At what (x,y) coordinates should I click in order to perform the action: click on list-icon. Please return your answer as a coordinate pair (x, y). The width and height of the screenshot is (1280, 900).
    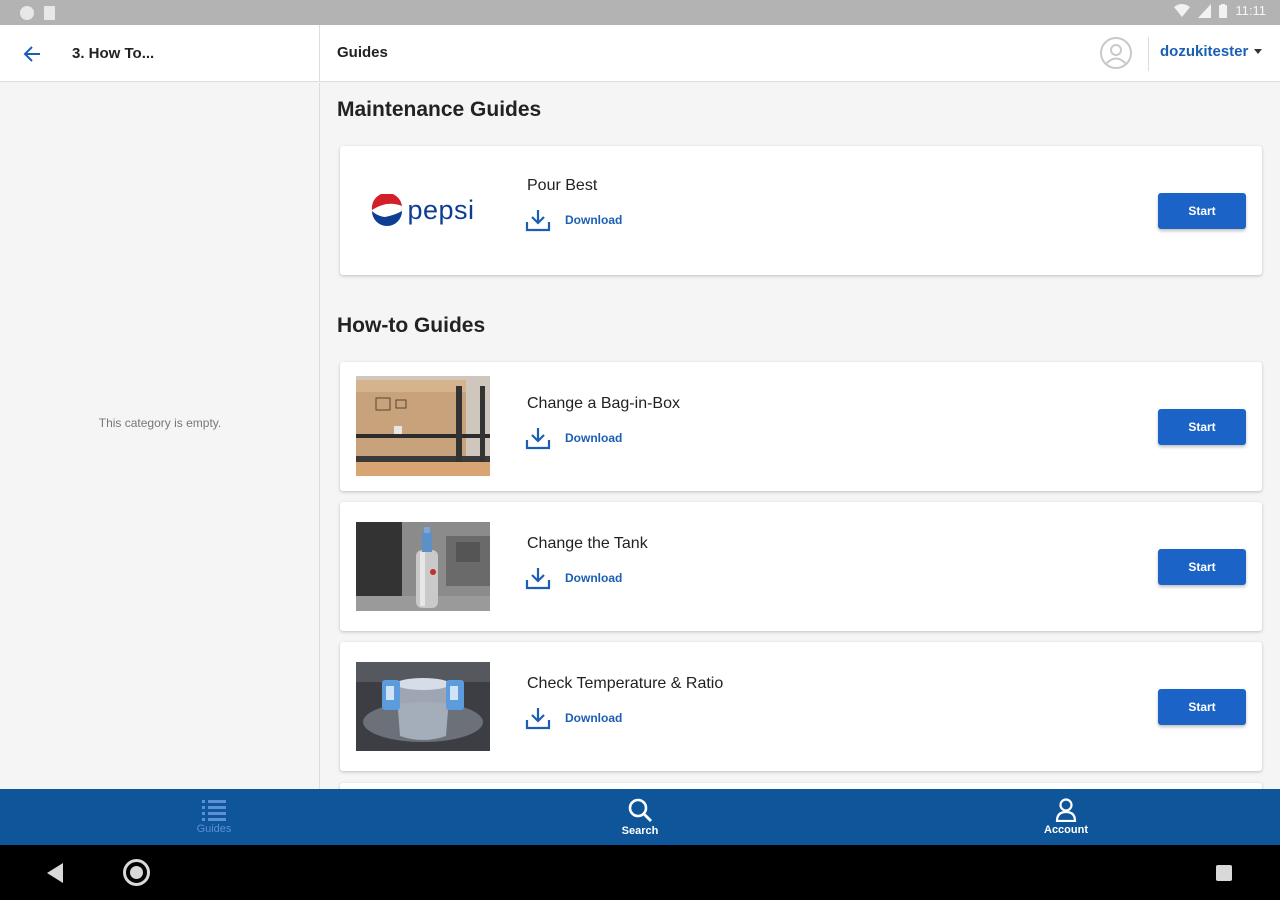
    Looking at the image, I should click on (214, 810).